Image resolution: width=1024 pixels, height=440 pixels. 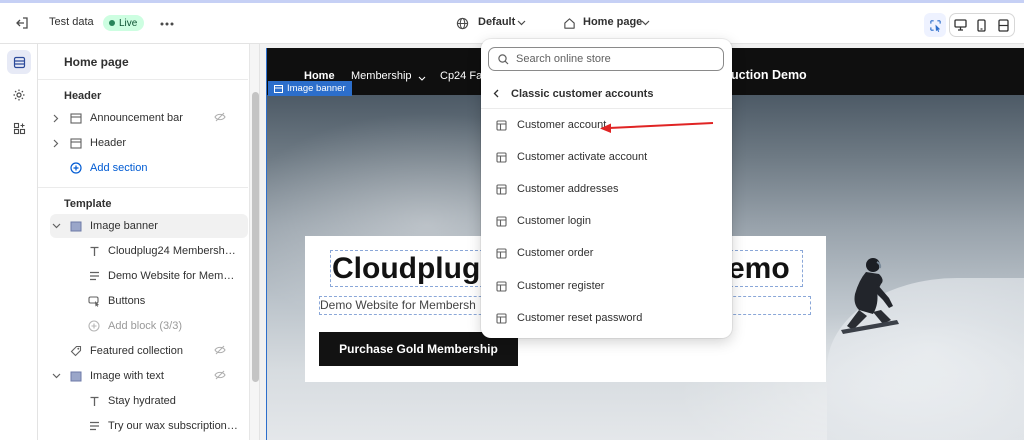 I want to click on section-image-with-text: Image with text, so click(x=149, y=376).